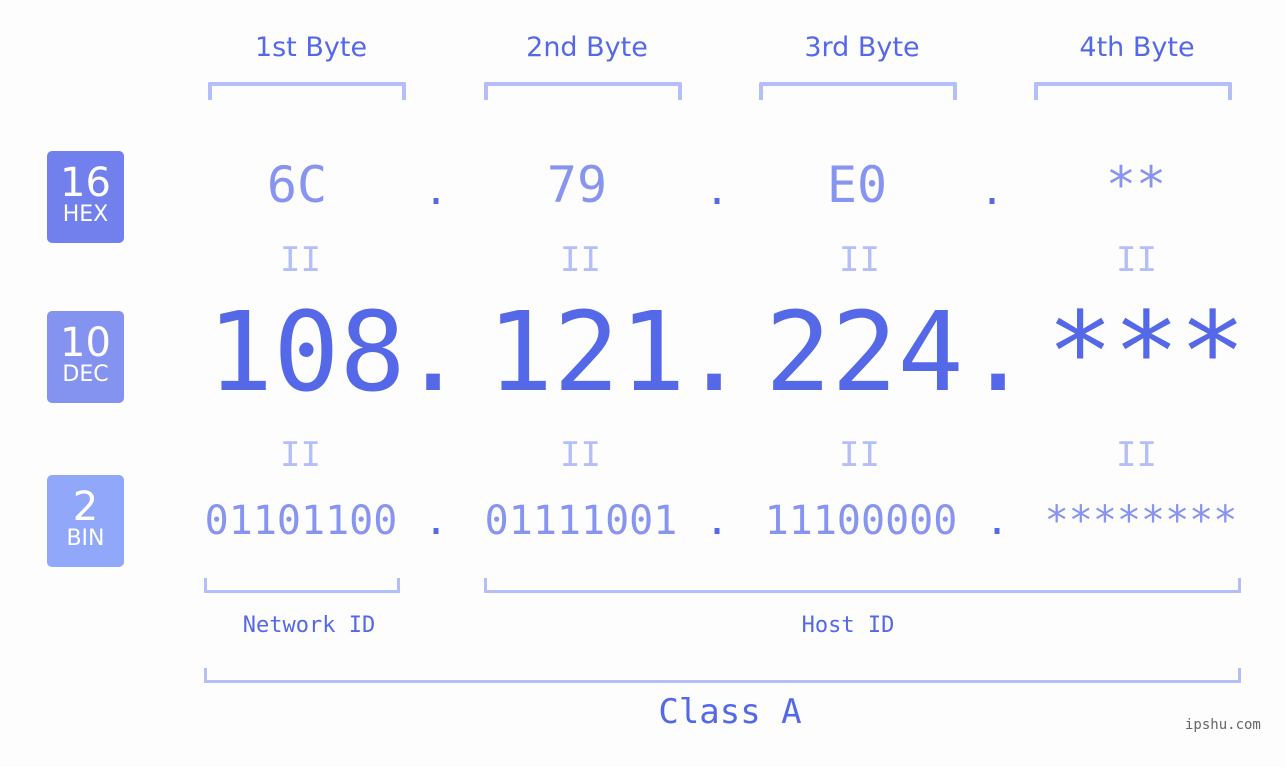 The height and width of the screenshot is (767, 1285). Describe the element at coordinates (862, 47) in the screenshot. I see `byte-header-3: 3rd Byte` at that location.